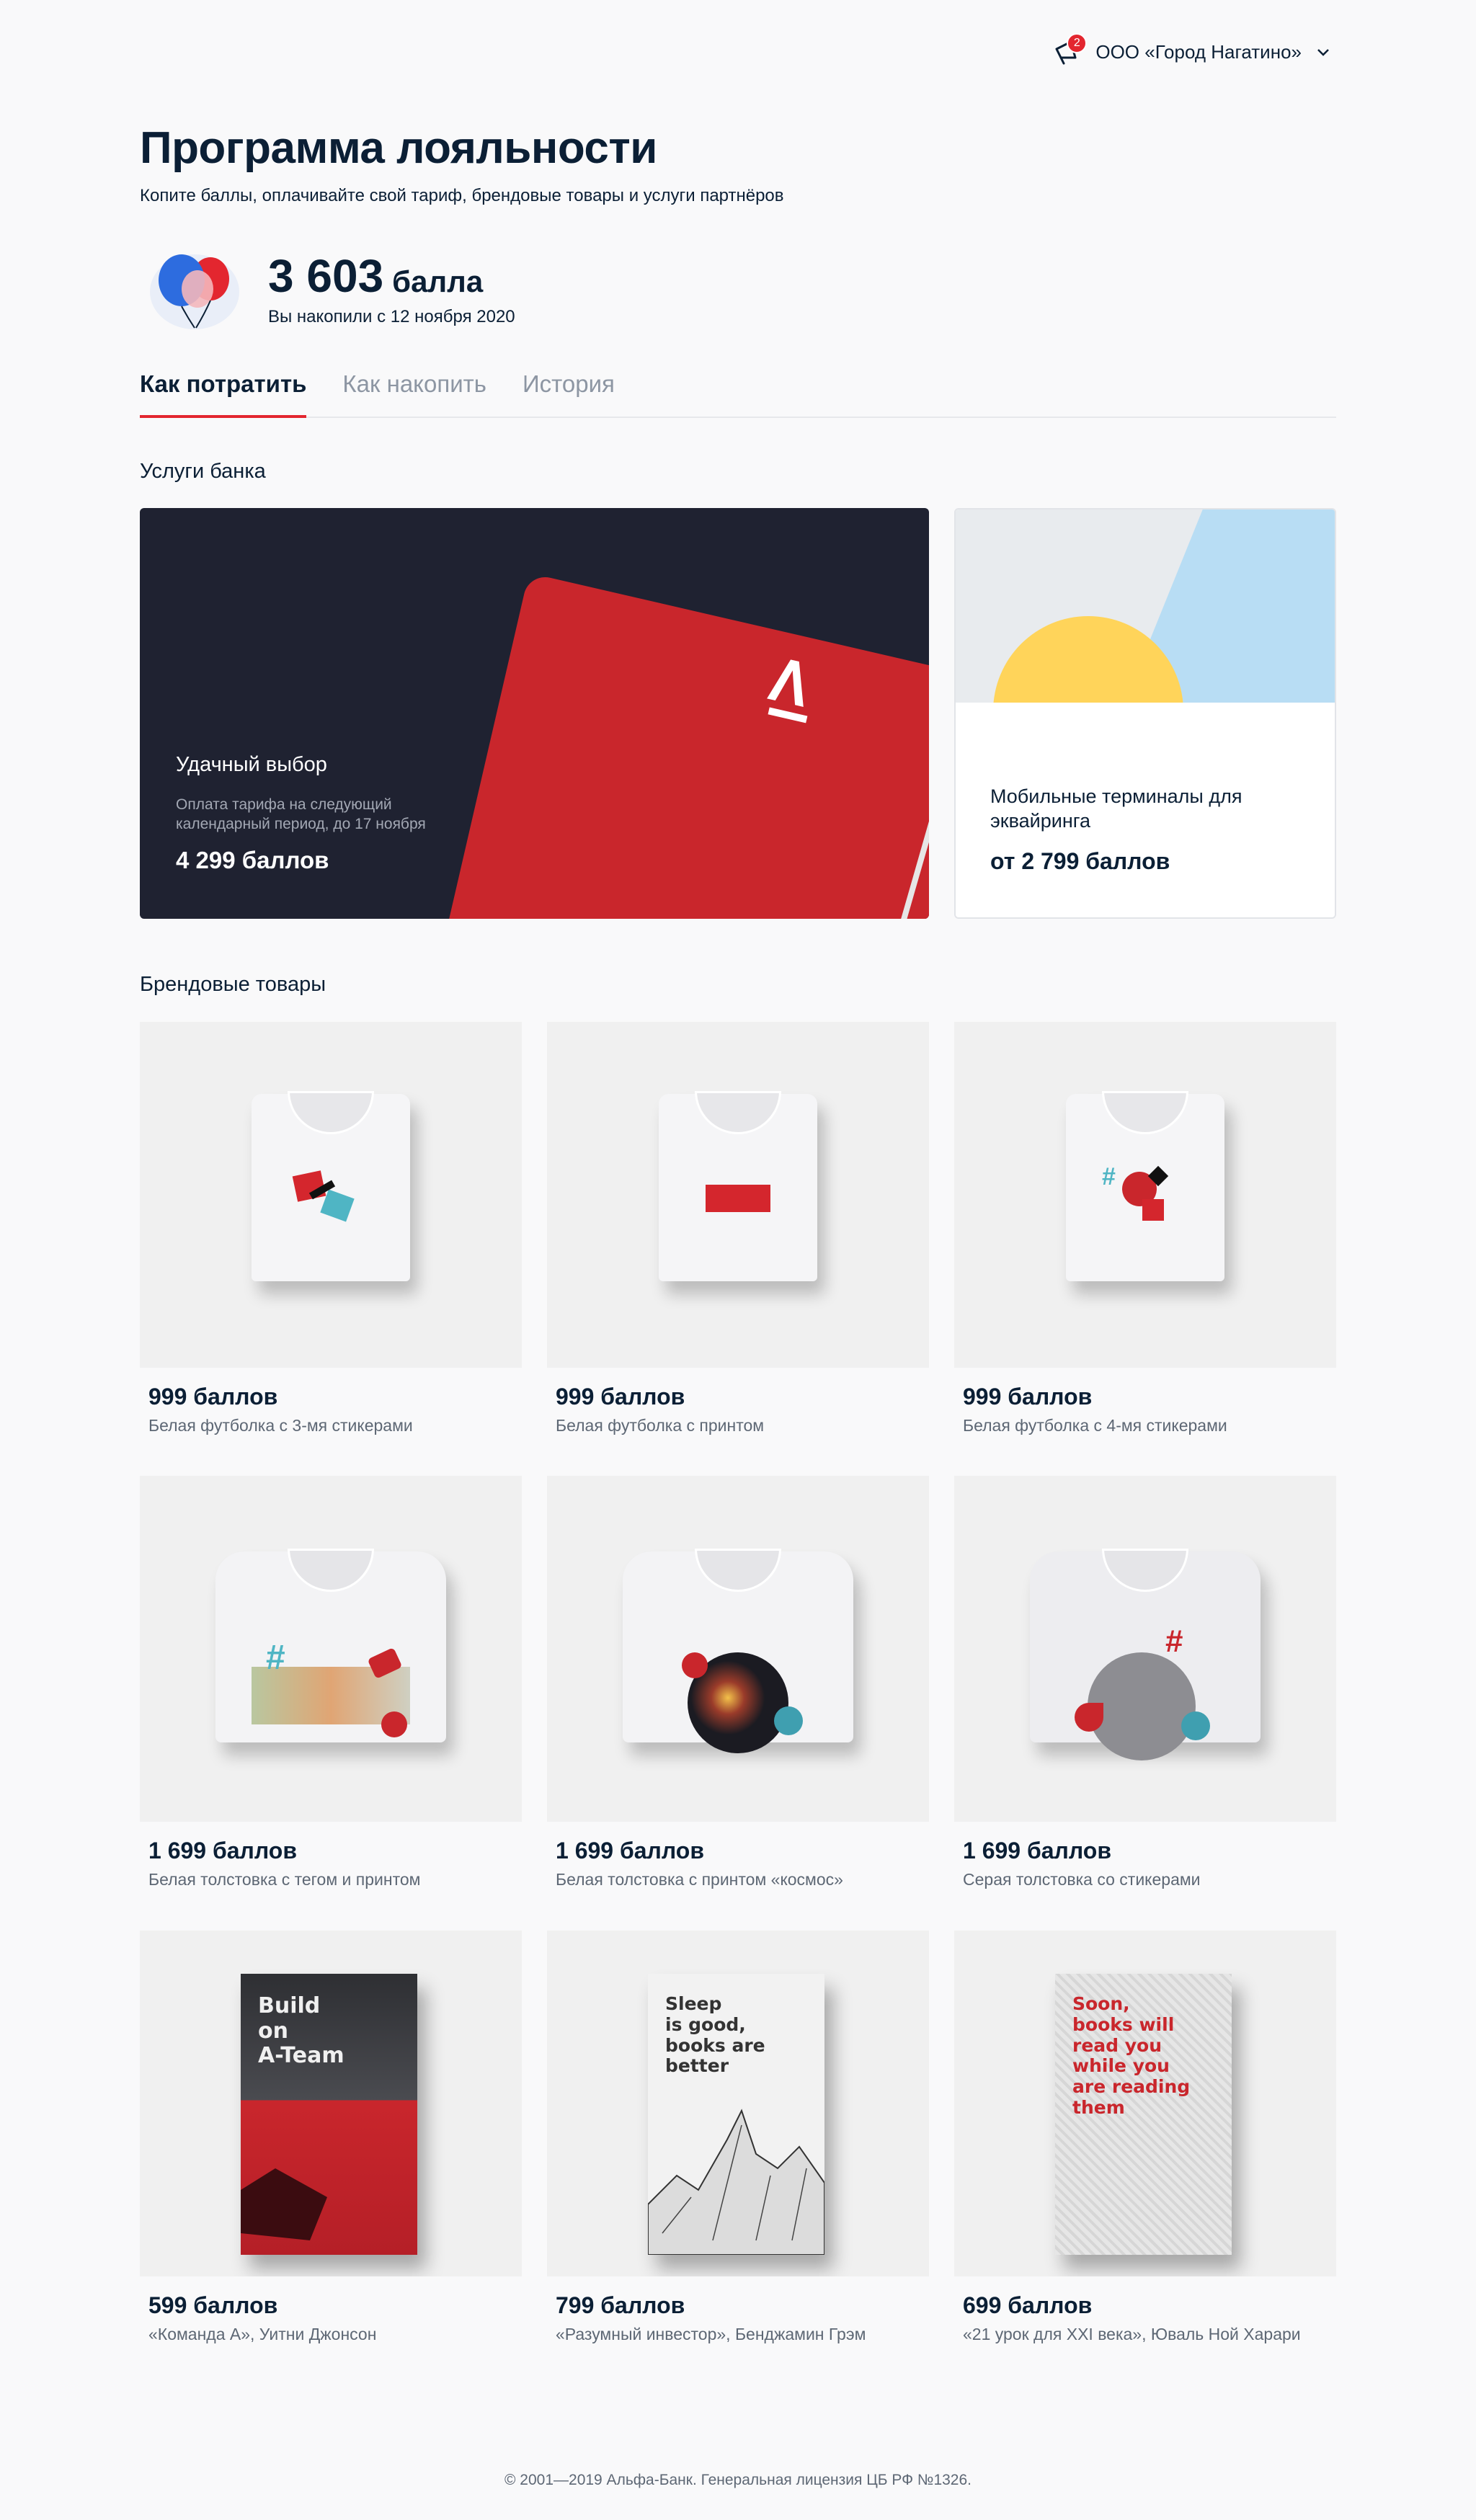 The height and width of the screenshot is (2520, 1476). Describe the element at coordinates (414, 393) in the screenshot. I see `tab-earn: Как накопить` at that location.